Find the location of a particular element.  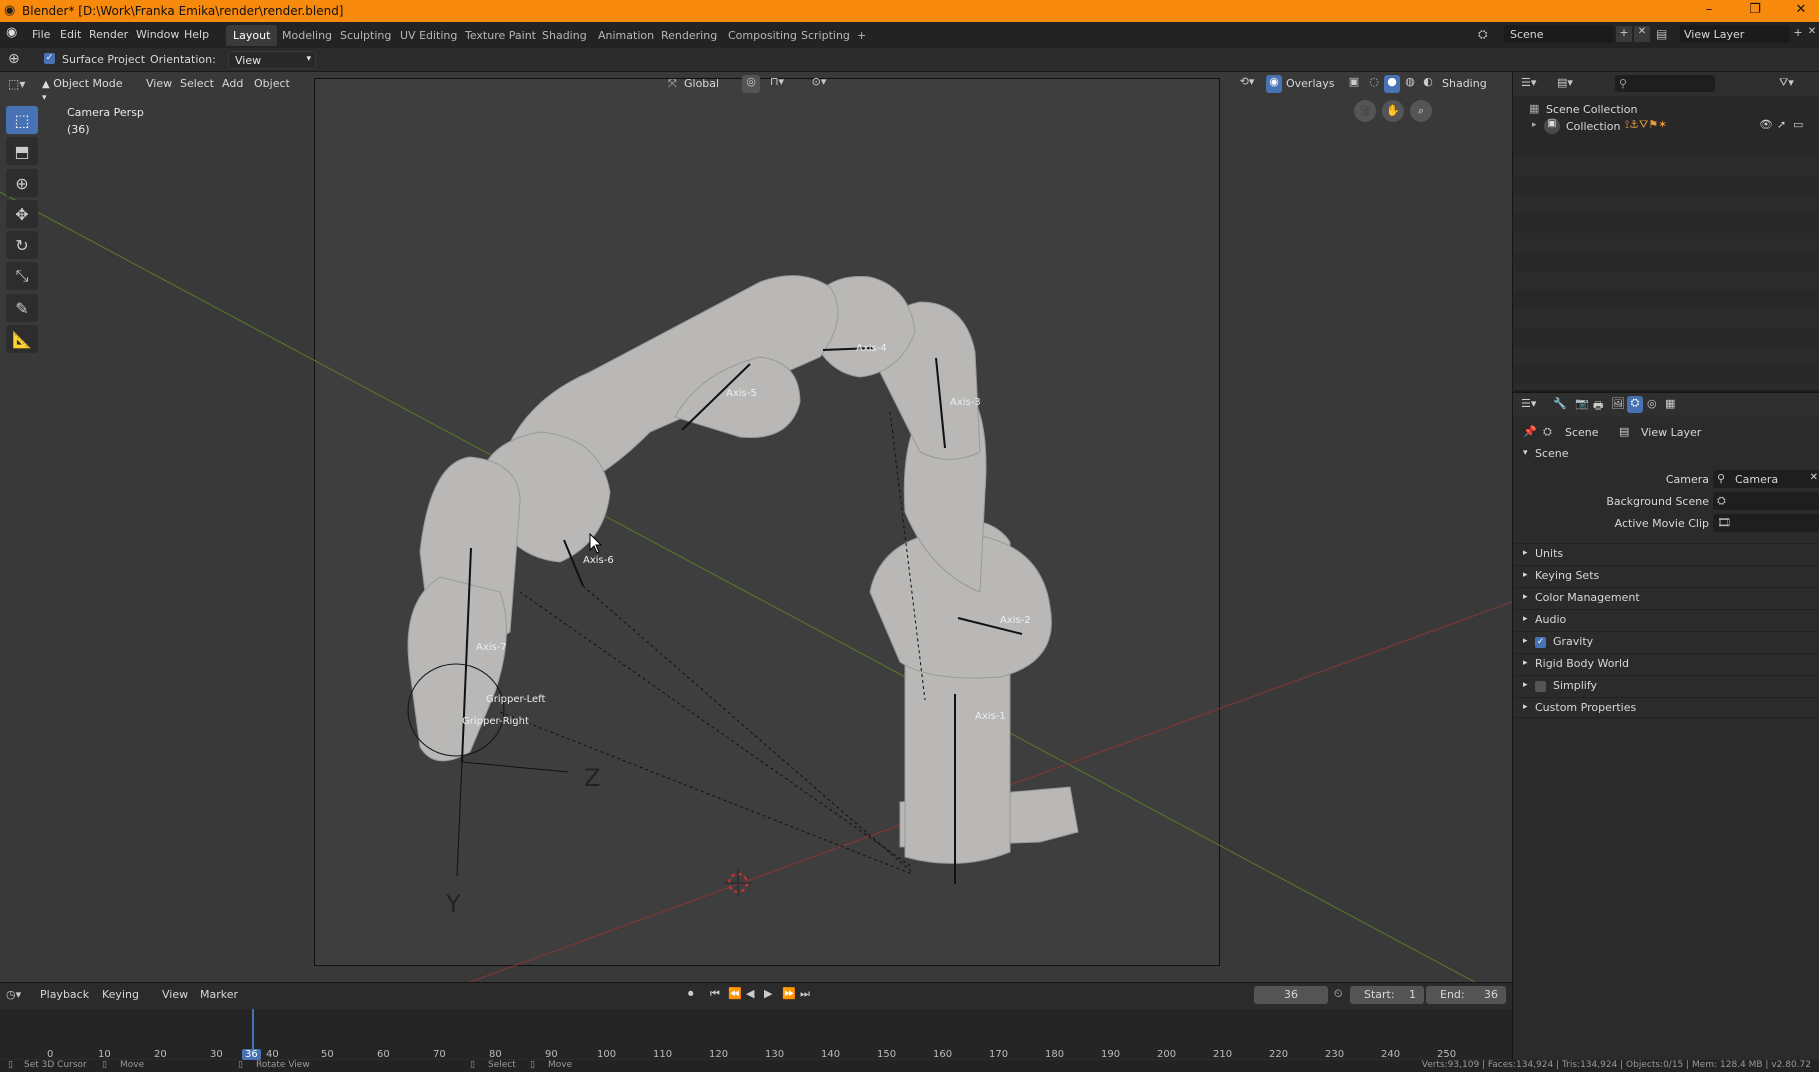

play-button: ▶ is located at coordinates (768, 993).